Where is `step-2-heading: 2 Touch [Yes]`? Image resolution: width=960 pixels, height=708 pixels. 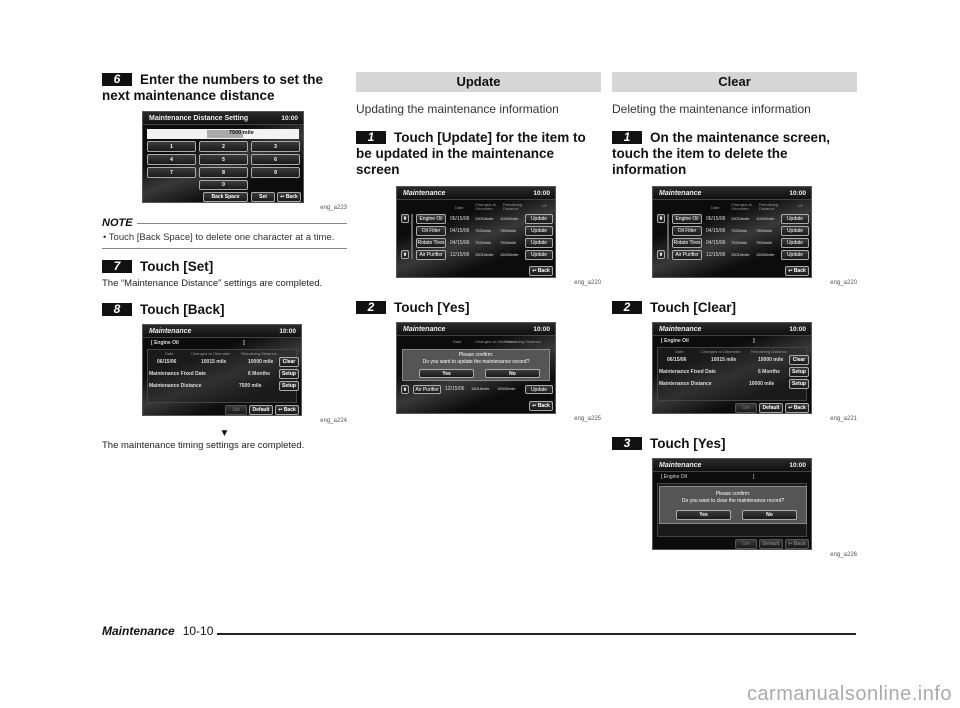
step-2-heading: 2 Touch [Yes] is located at coordinates (478, 308).